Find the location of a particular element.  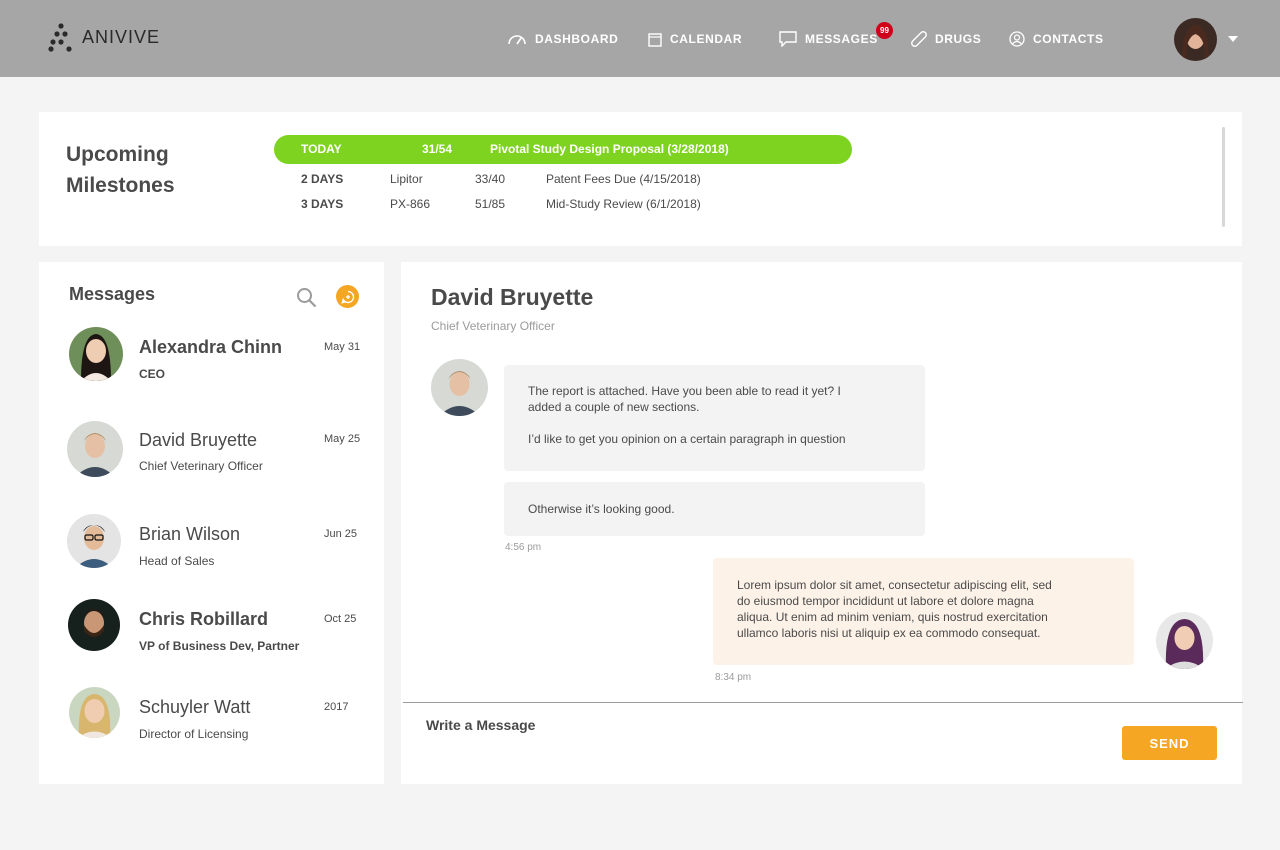

milestone-drug: PX-866 is located at coordinates (410, 204).